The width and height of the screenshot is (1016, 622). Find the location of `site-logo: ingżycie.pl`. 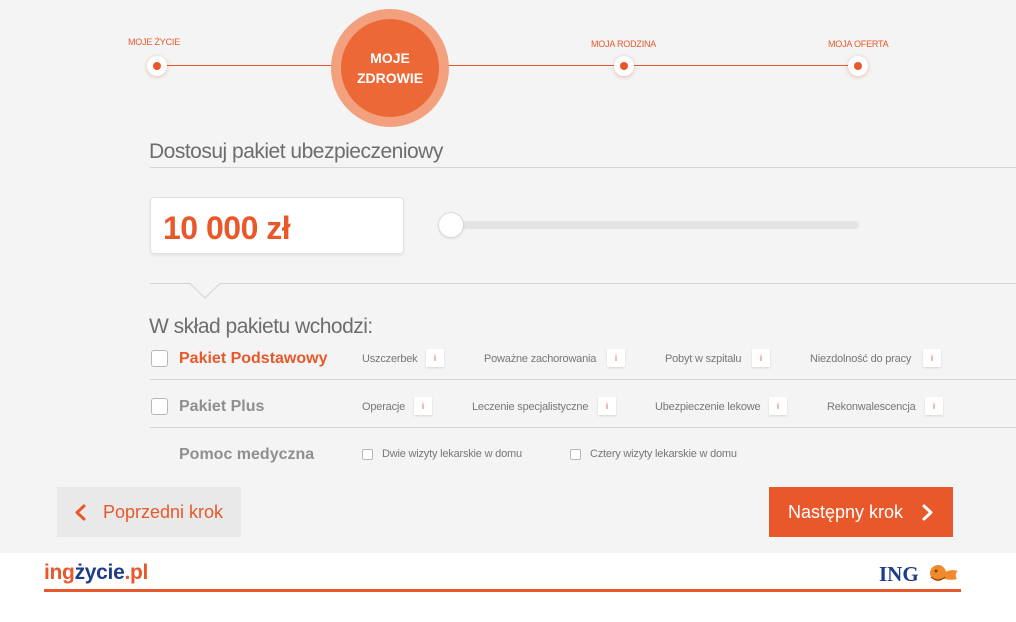

site-logo: ingżycie.pl is located at coordinates (96, 573).